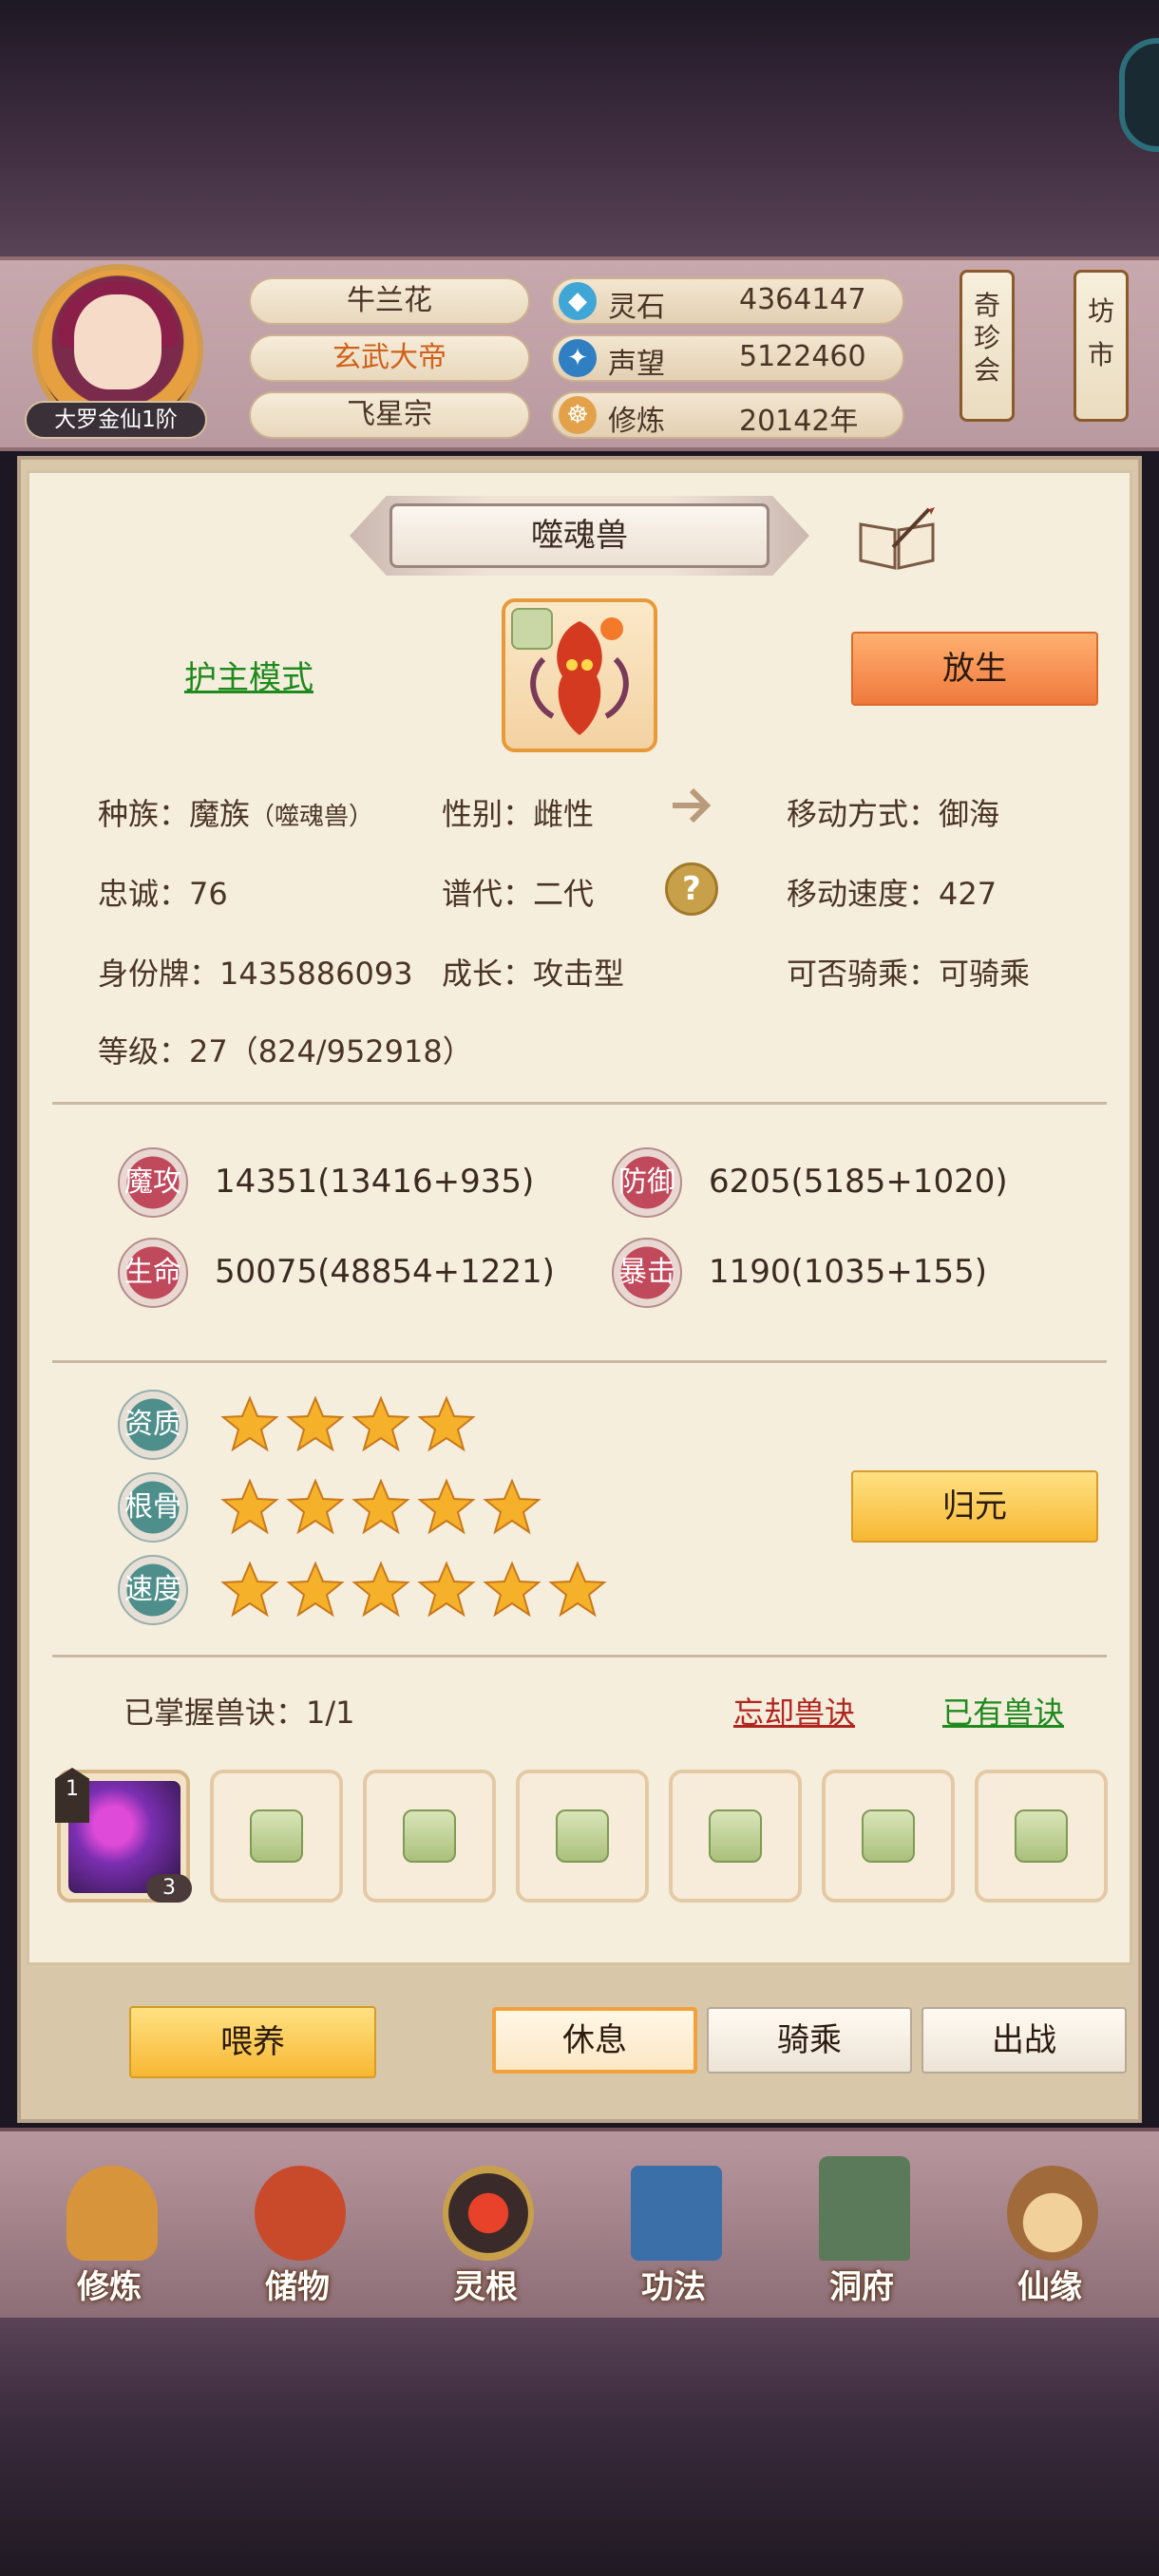  I want to click on resource-value: 5122460, so click(802, 356).